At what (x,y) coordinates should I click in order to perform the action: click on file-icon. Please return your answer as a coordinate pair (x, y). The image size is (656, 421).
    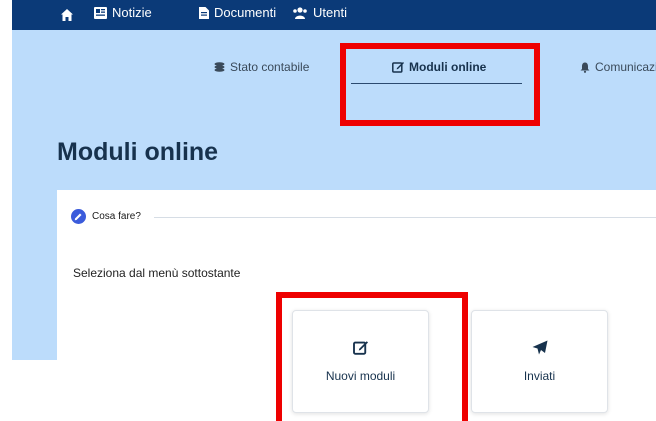
    Looking at the image, I should click on (204, 12).